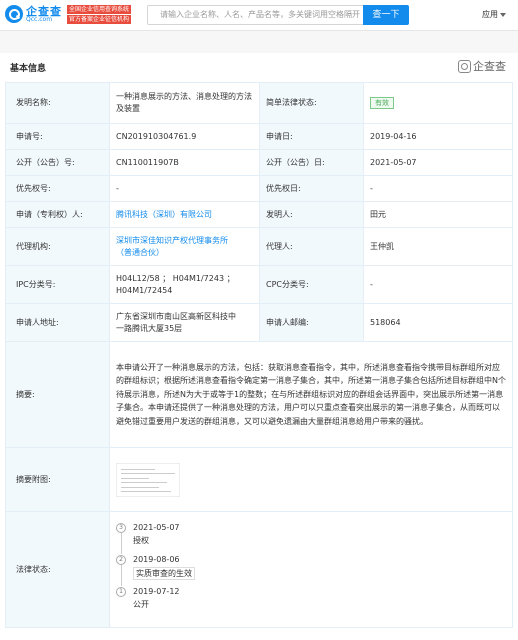 This screenshot has height=640, width=518. Describe the element at coordinates (311, 103) in the screenshot. I see `legal-status-simple-label: 简单法律状态:` at that location.